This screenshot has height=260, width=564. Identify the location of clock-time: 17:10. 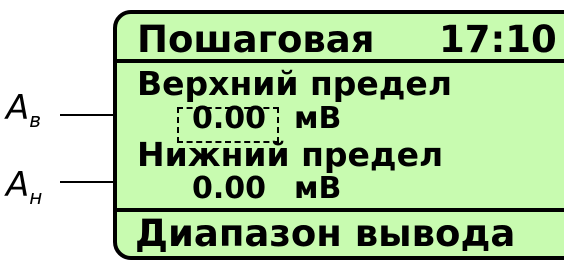
(498, 39).